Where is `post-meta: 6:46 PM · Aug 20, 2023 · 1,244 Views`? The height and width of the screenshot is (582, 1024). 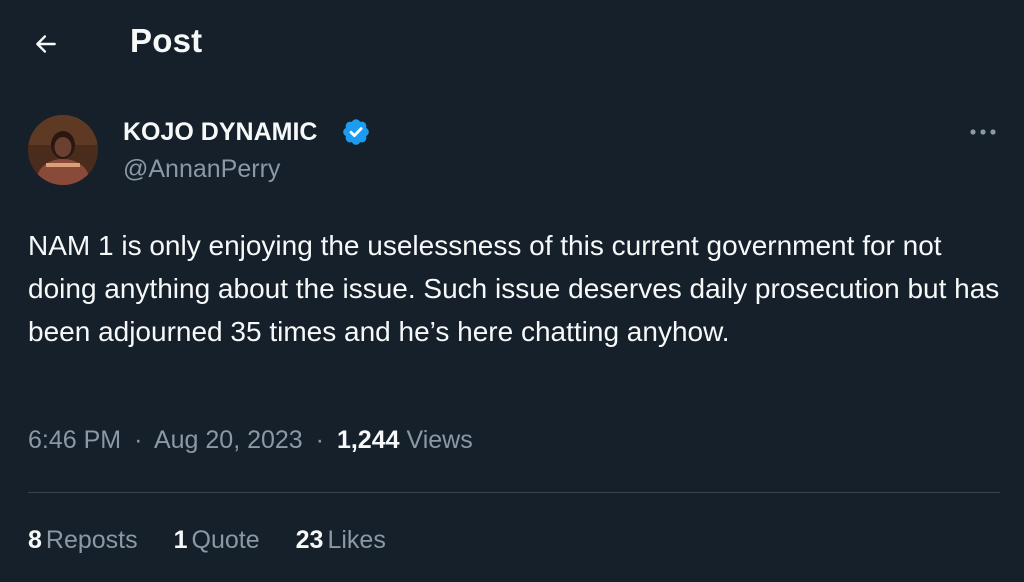
post-meta: 6:46 PM · Aug 20, 2023 · 1,244 Views is located at coordinates (250, 440).